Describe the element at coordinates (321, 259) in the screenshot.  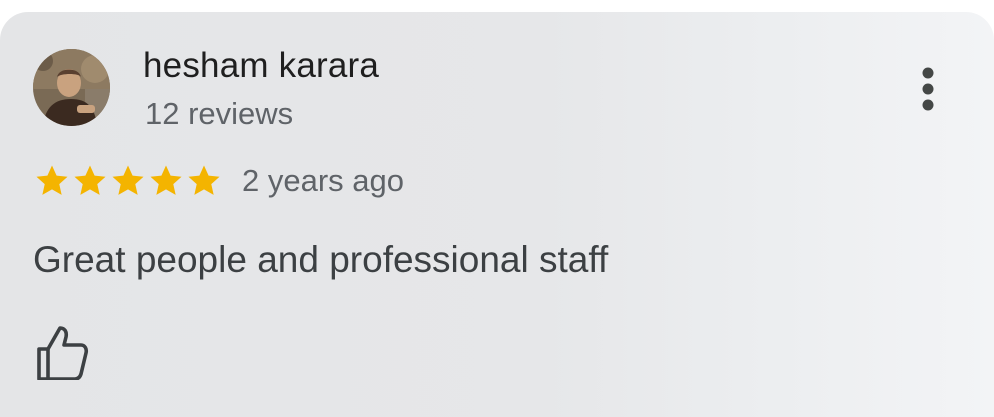
I see `review-text: Great people and professional staff` at that location.